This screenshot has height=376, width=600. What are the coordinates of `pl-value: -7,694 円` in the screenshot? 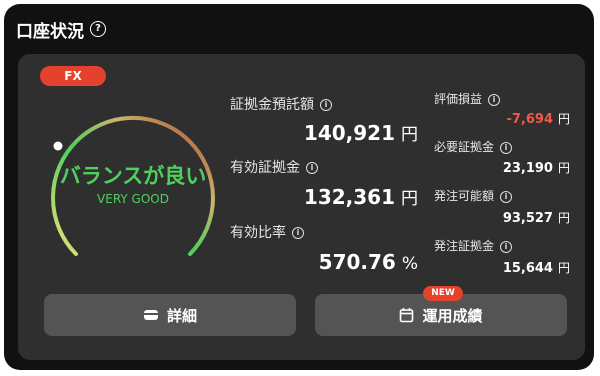 It's located at (504, 118).